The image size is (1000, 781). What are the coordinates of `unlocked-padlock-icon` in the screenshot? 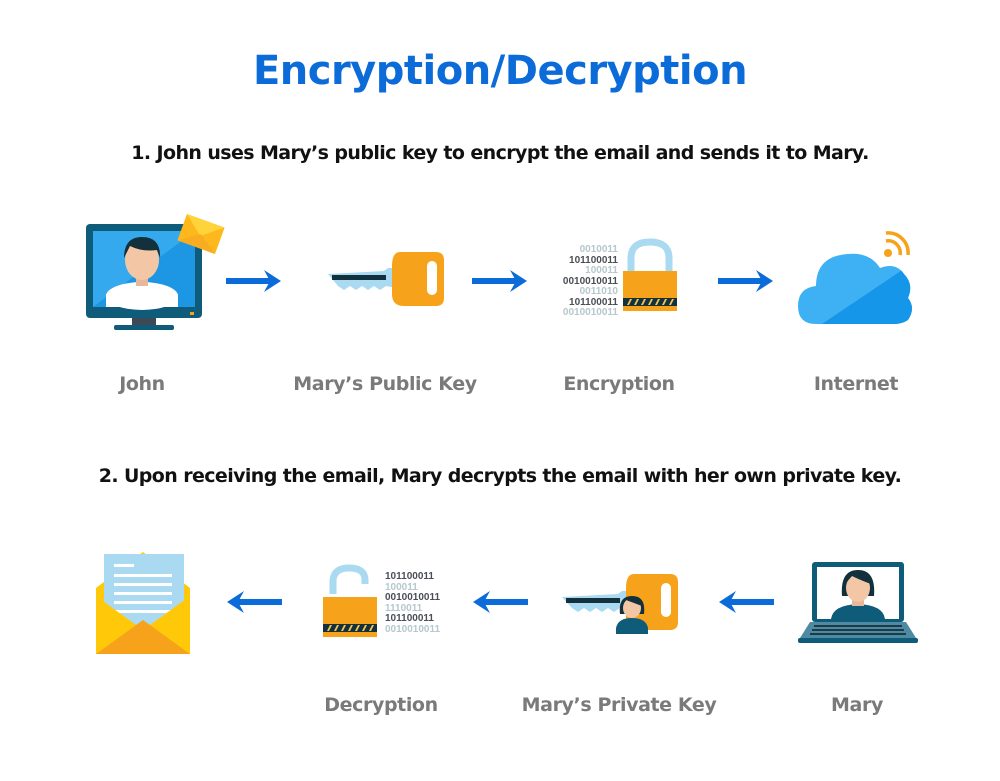 It's located at (350, 601).